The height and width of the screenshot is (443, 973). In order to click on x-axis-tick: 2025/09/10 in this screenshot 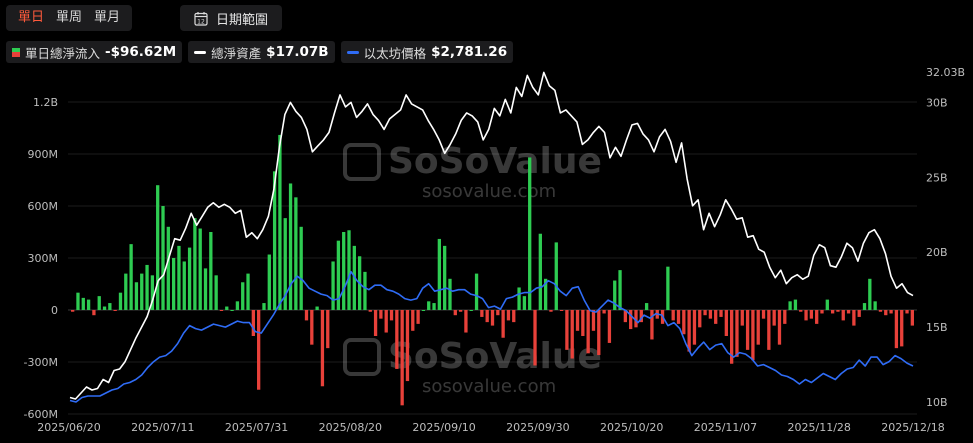, I will do `click(443, 427)`.